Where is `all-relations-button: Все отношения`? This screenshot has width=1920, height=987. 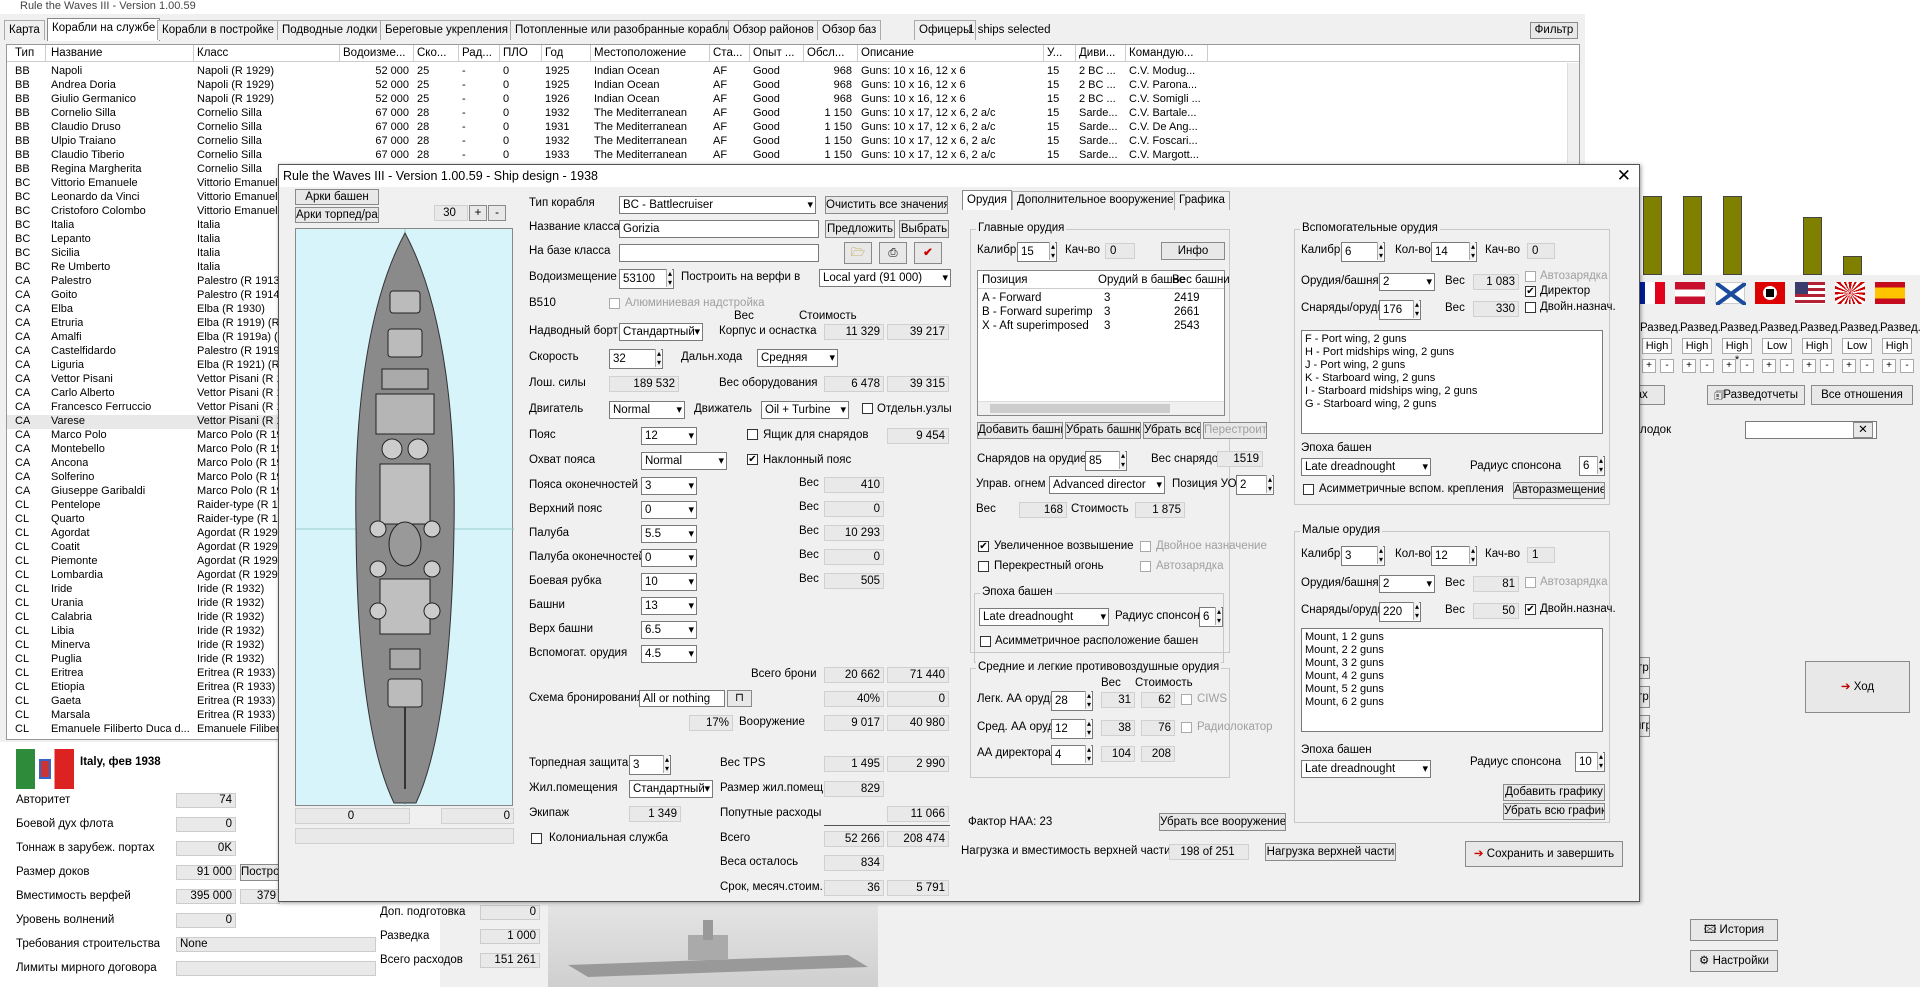 all-relations-button: Все отношения is located at coordinates (1862, 395).